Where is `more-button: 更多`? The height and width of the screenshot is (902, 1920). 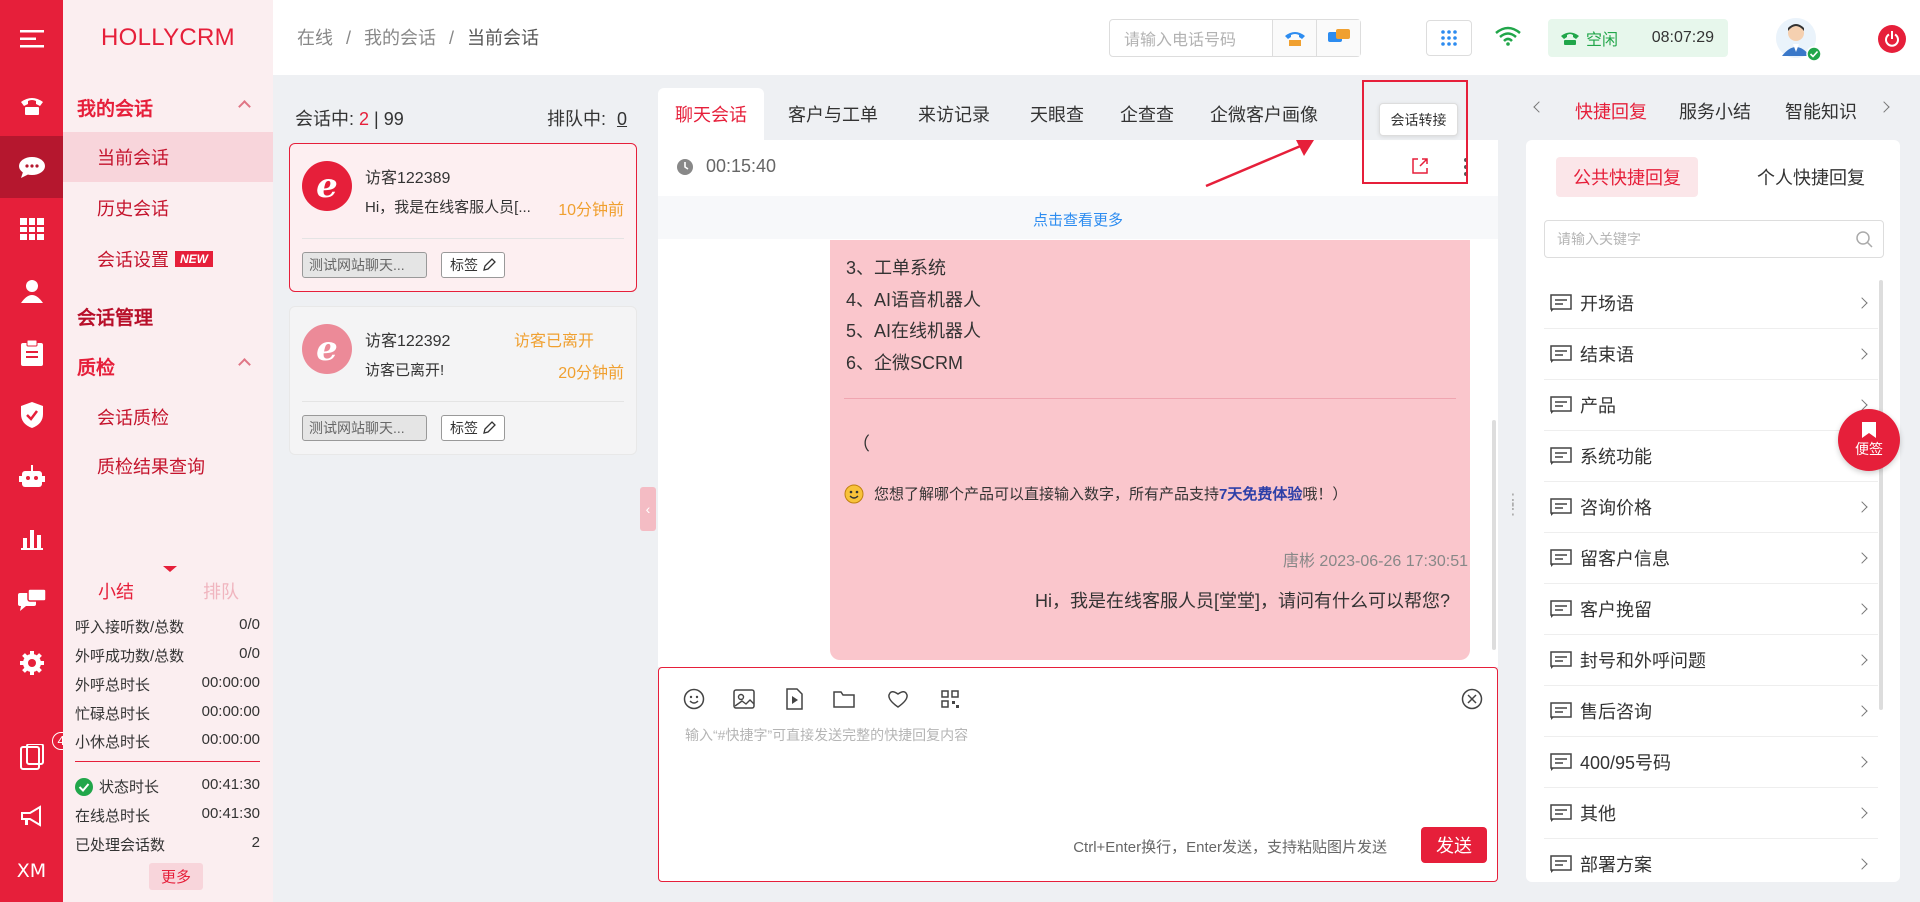
more-button: 更多 is located at coordinates (176, 876).